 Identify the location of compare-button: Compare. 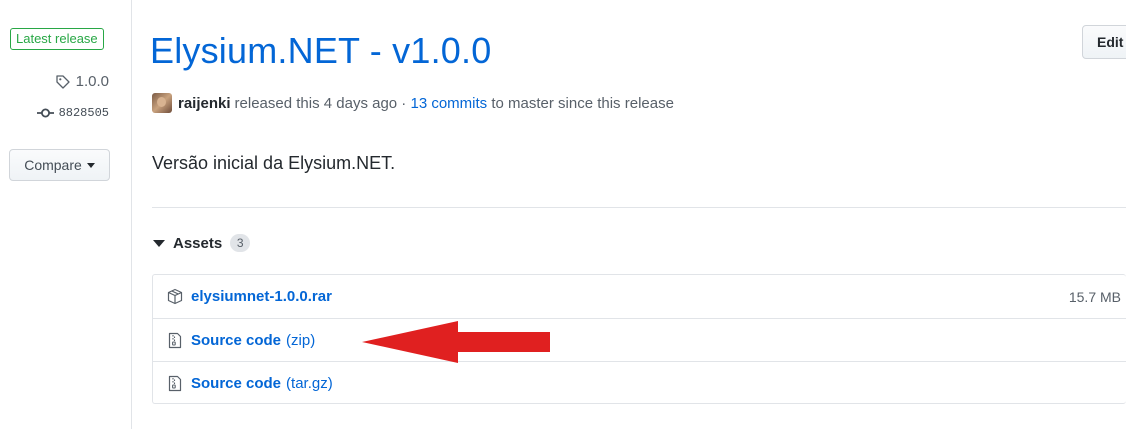
(59, 165).